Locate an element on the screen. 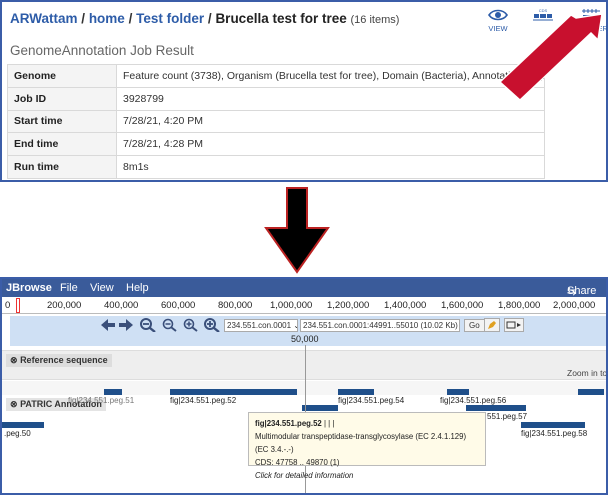  table-row: End time 7/28/21, 4:28 PM is located at coordinates (276, 144).